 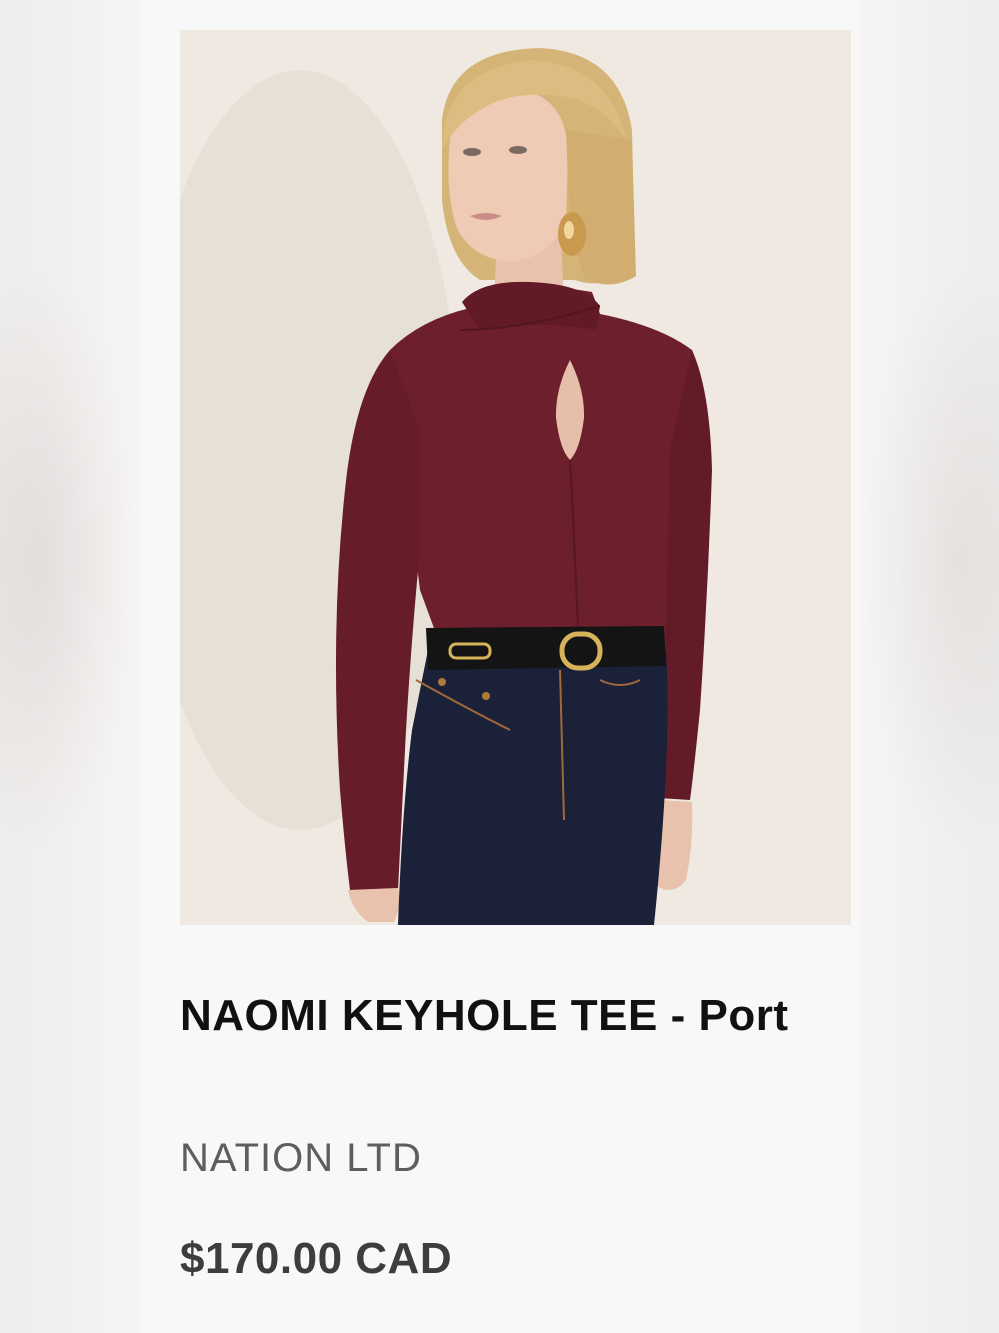 What do you see at coordinates (316, 1258) in the screenshot?
I see `product-price: $170.00 CAD` at bounding box center [316, 1258].